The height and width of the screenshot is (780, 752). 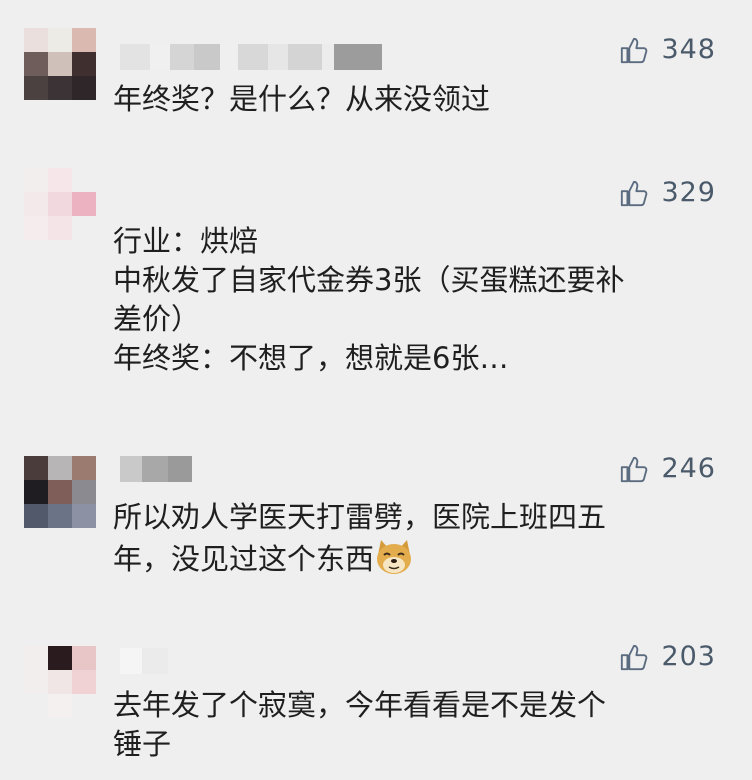 I want to click on like-button: 348, so click(x=667, y=49).